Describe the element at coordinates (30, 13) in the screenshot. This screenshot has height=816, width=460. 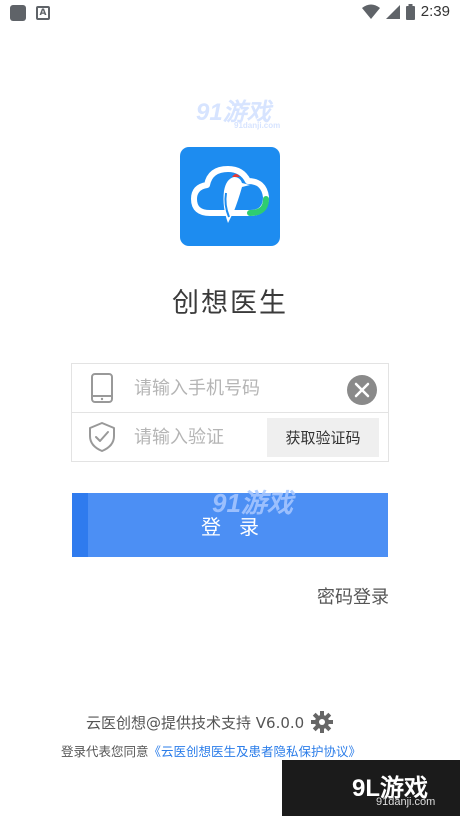
I see `status-left: A` at that location.